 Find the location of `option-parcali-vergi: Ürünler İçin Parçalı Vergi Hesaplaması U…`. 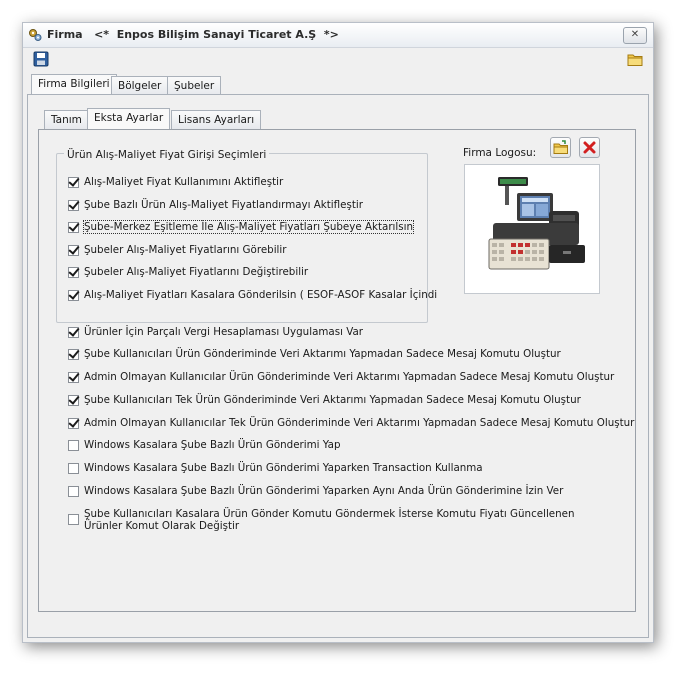

option-parcali-vergi: Ürünler İçin Parçalı Vergi Hesaplaması U… is located at coordinates (215, 332).